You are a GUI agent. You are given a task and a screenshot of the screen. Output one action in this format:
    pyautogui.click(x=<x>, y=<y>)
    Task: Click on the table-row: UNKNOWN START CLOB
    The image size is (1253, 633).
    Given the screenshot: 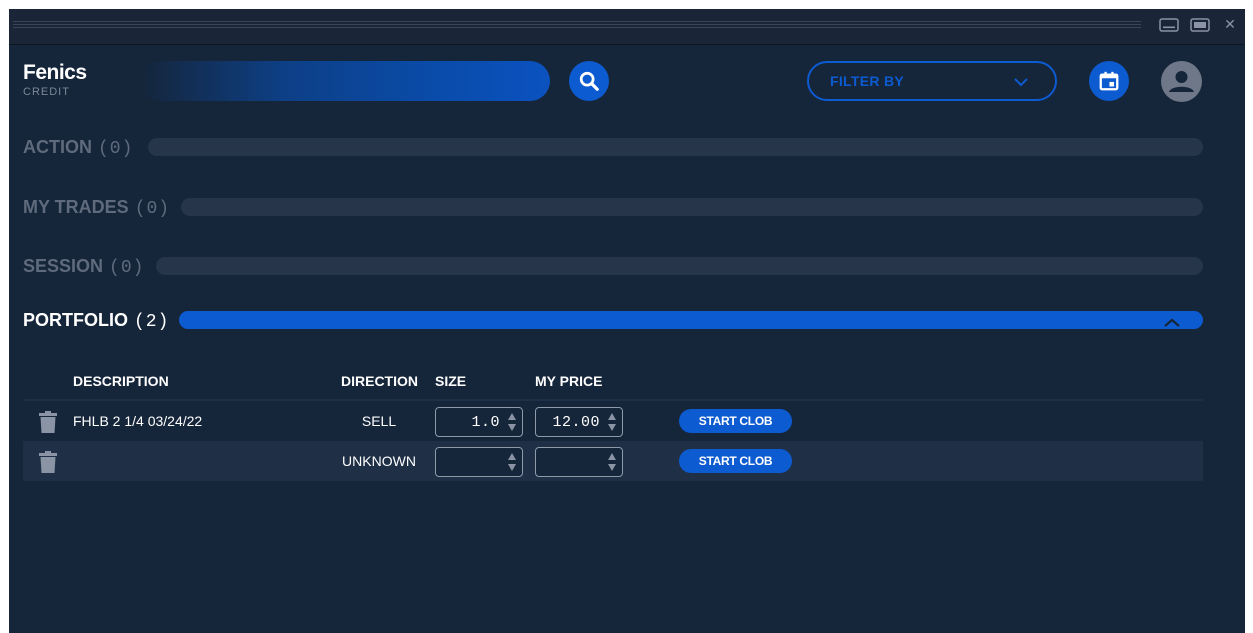 What is the action you would take?
    pyautogui.click(x=613, y=461)
    